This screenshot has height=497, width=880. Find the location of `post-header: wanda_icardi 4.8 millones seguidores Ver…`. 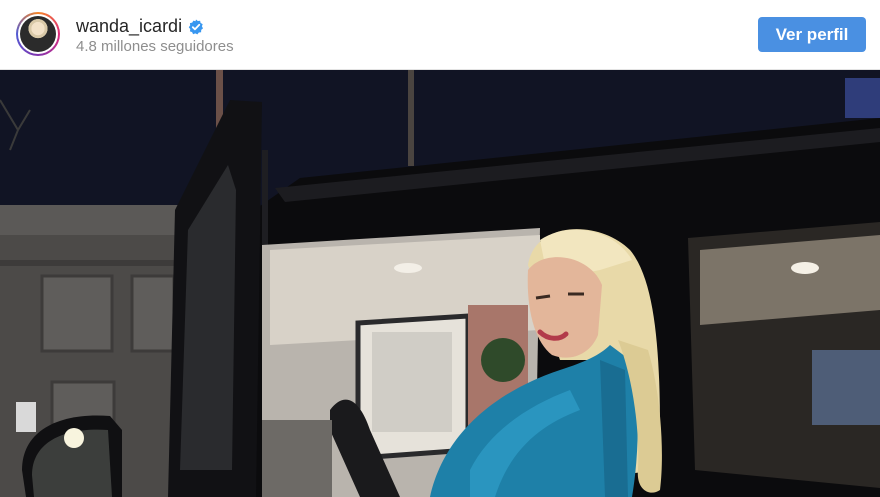

post-header: wanda_icardi 4.8 millones seguidores Ver… is located at coordinates (440, 35).